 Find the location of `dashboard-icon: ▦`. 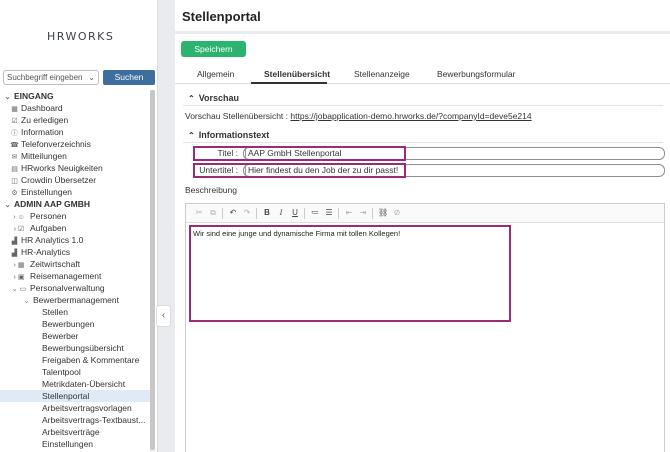

dashboard-icon: ▦ is located at coordinates (14, 109).